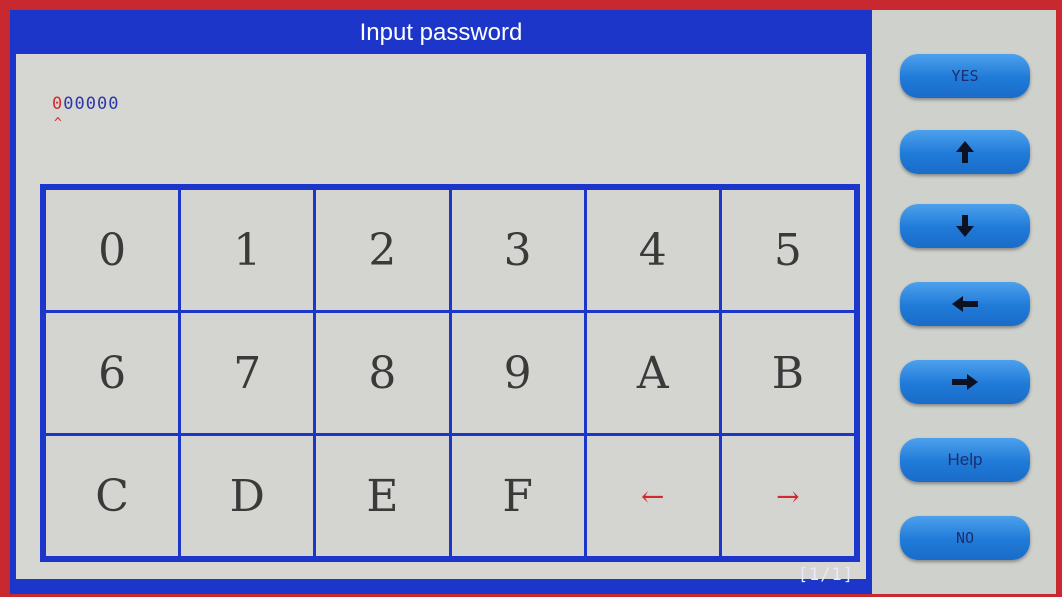  What do you see at coordinates (58, 123) in the screenshot?
I see `cursor-caret: ^` at bounding box center [58, 123].